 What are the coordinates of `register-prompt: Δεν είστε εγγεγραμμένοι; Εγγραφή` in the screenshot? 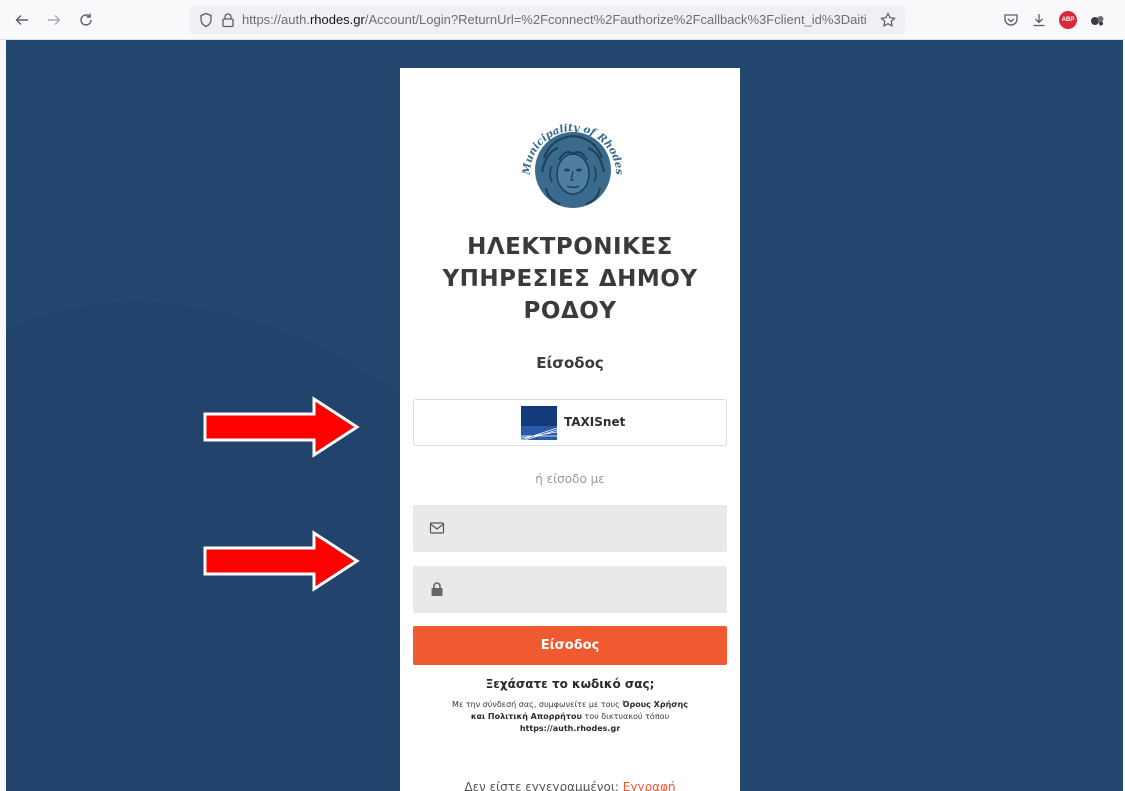 It's located at (570, 785).